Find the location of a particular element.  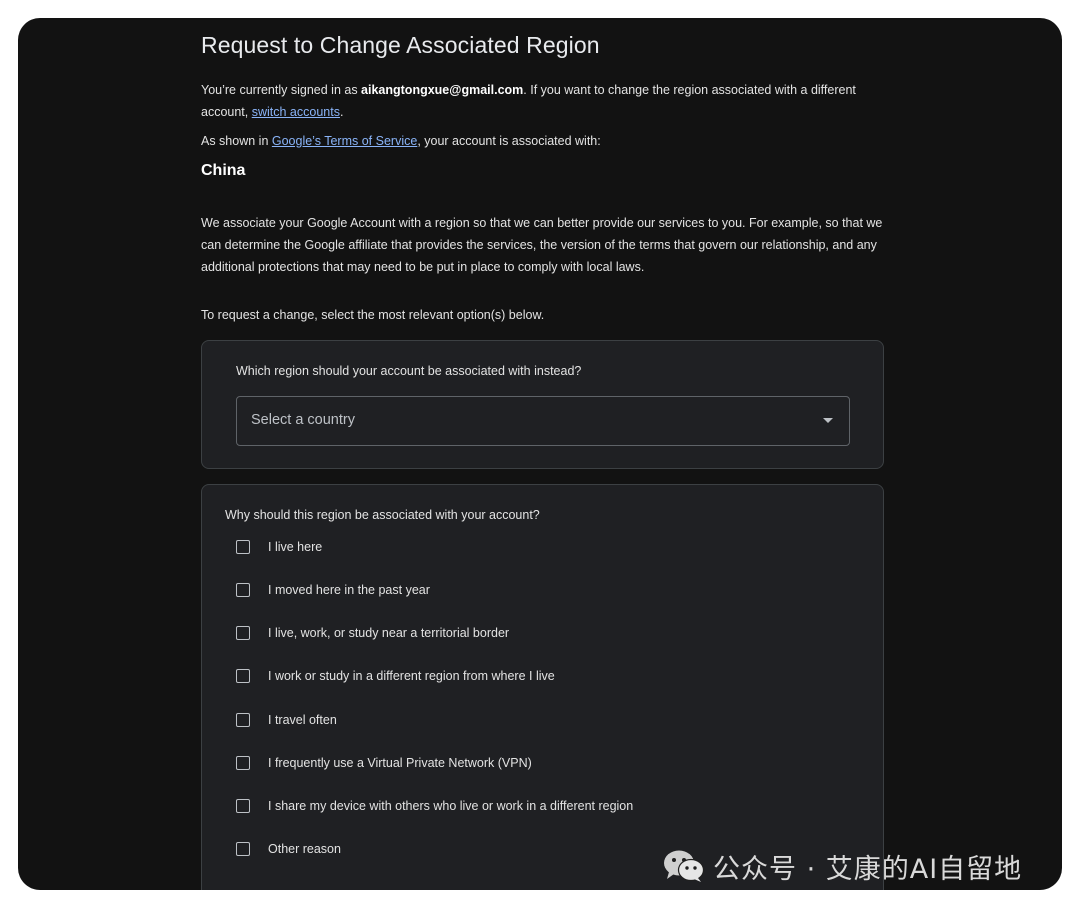

reason-option-travel-often: I travel often is located at coordinates (286, 720).